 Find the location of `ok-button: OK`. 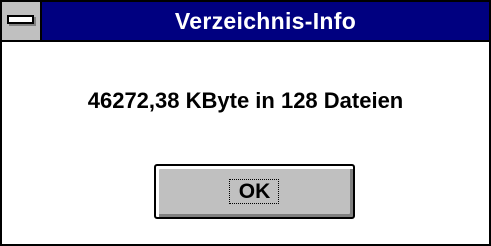

ok-button: OK is located at coordinates (254, 191).